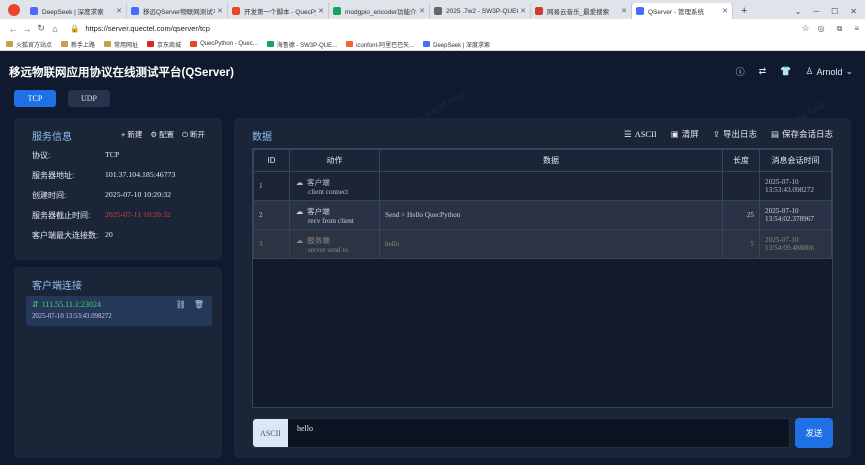  Describe the element at coordinates (89, 98) in the screenshot. I see `udp-button: UDP` at that location.